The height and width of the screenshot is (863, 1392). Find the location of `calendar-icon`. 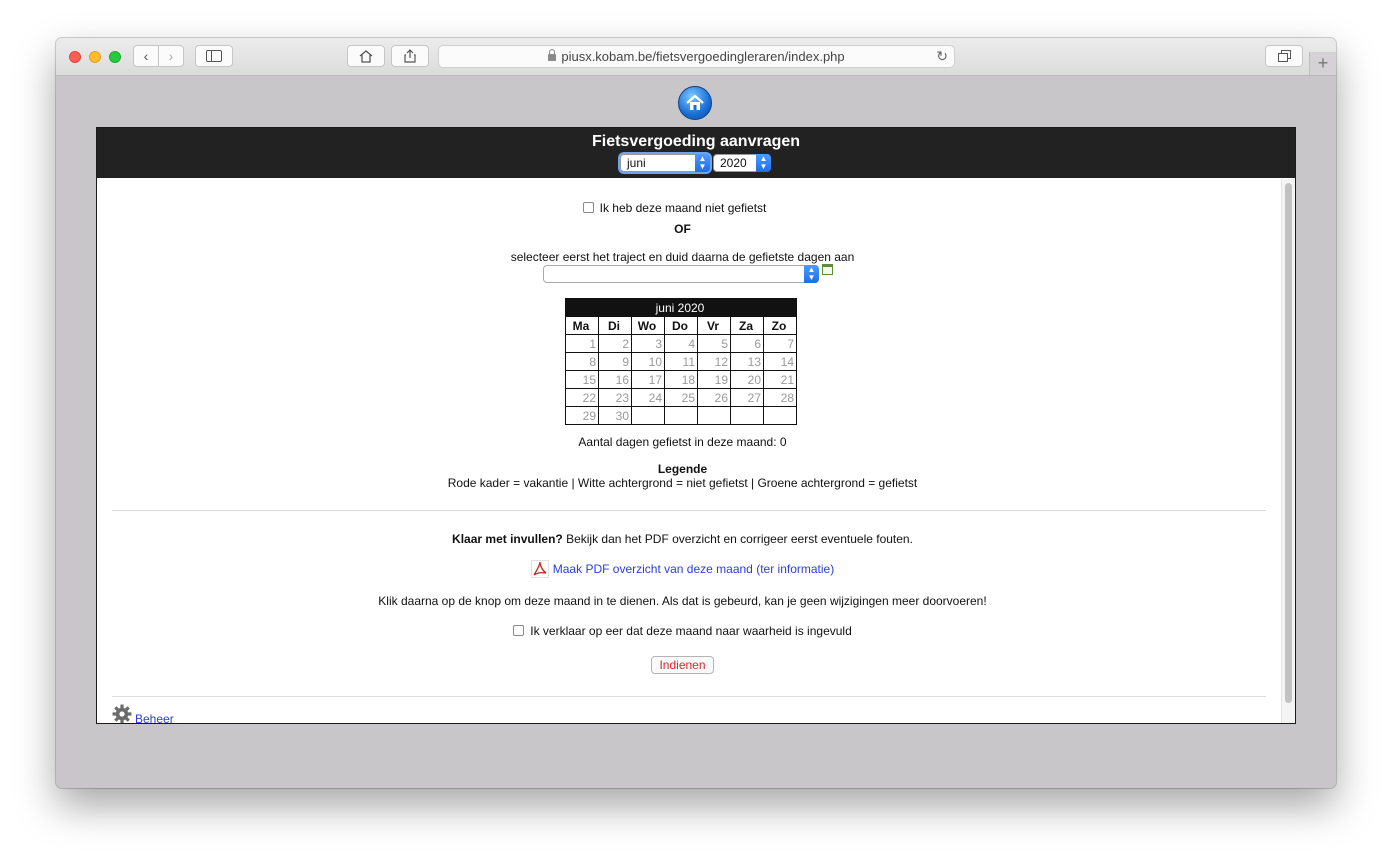

calendar-icon is located at coordinates (827, 269).